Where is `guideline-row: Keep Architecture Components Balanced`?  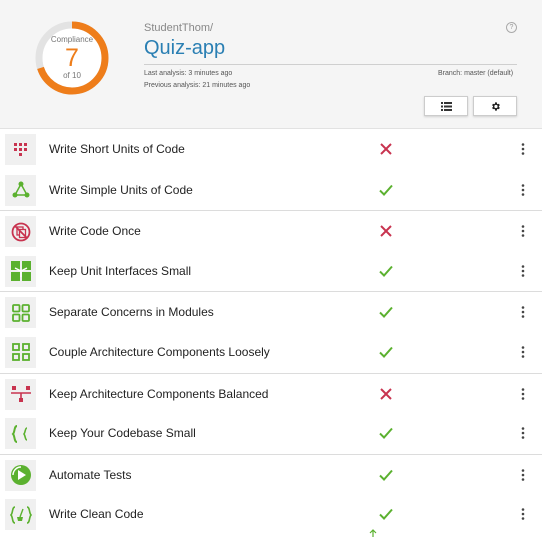
guideline-row: Keep Architecture Components Balanced is located at coordinates (271, 393).